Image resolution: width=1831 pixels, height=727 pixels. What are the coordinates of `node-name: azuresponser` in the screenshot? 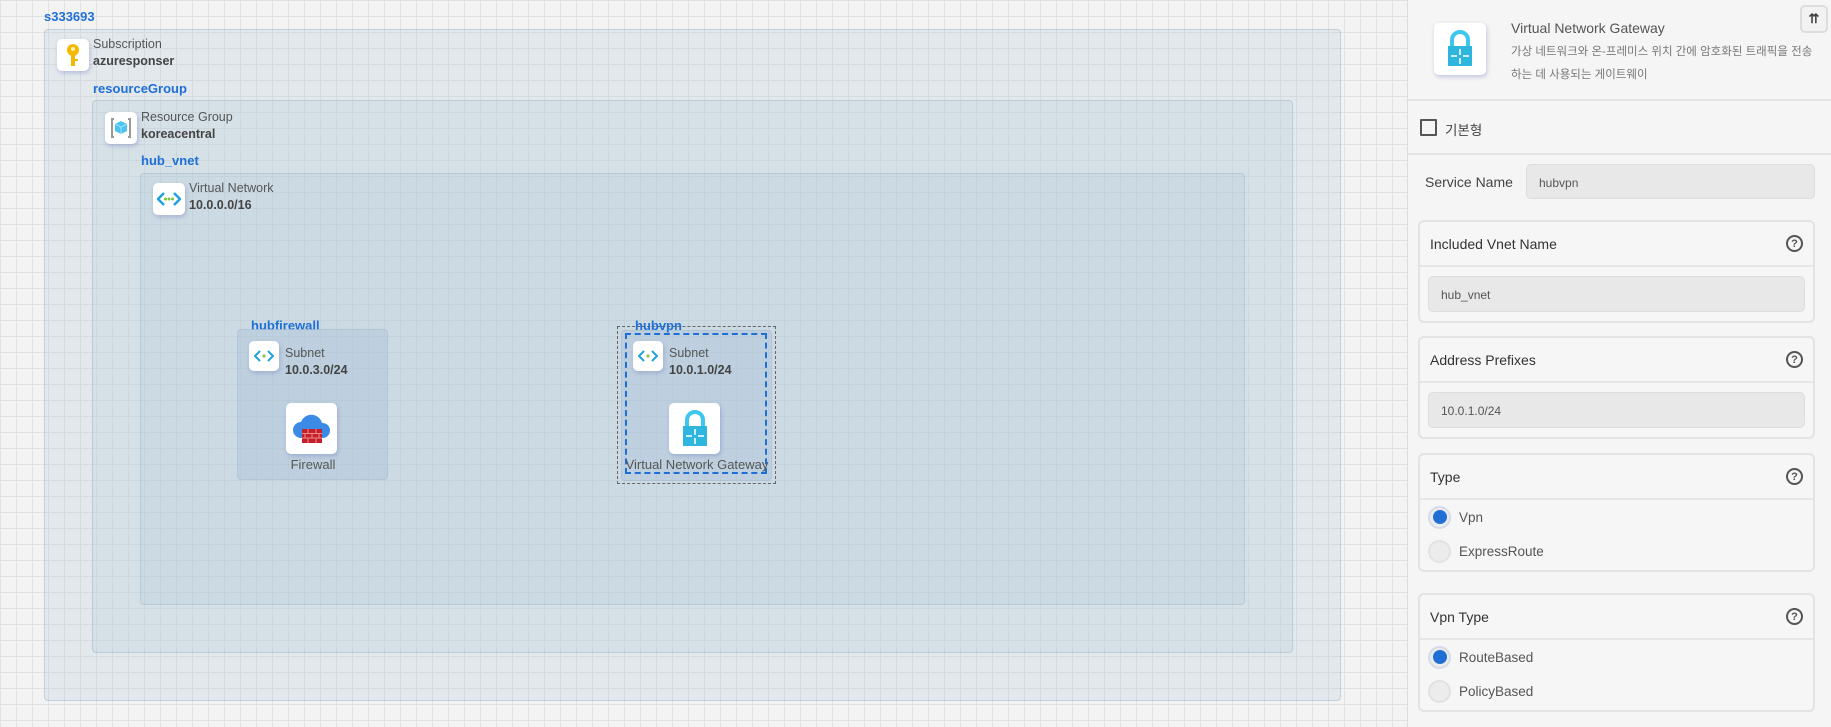 It's located at (134, 61).